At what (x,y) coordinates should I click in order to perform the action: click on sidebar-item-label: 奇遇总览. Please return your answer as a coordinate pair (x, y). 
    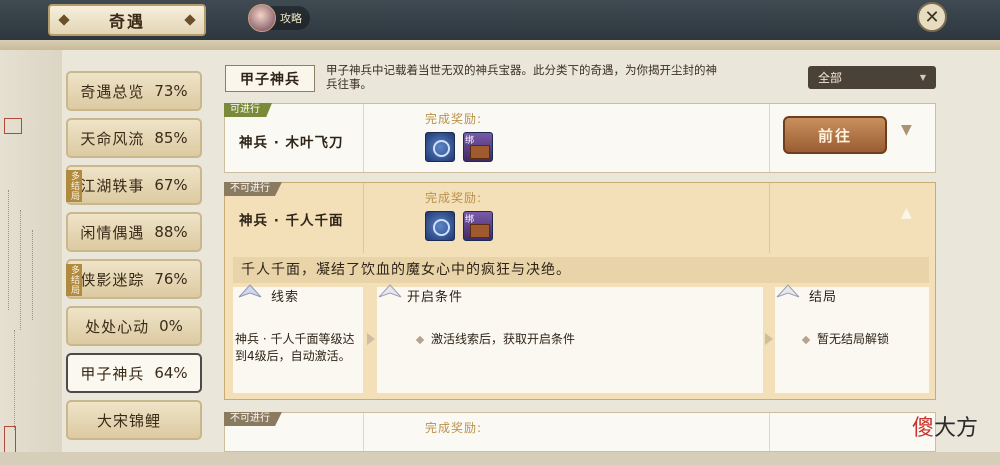
    Looking at the image, I should click on (112, 91).